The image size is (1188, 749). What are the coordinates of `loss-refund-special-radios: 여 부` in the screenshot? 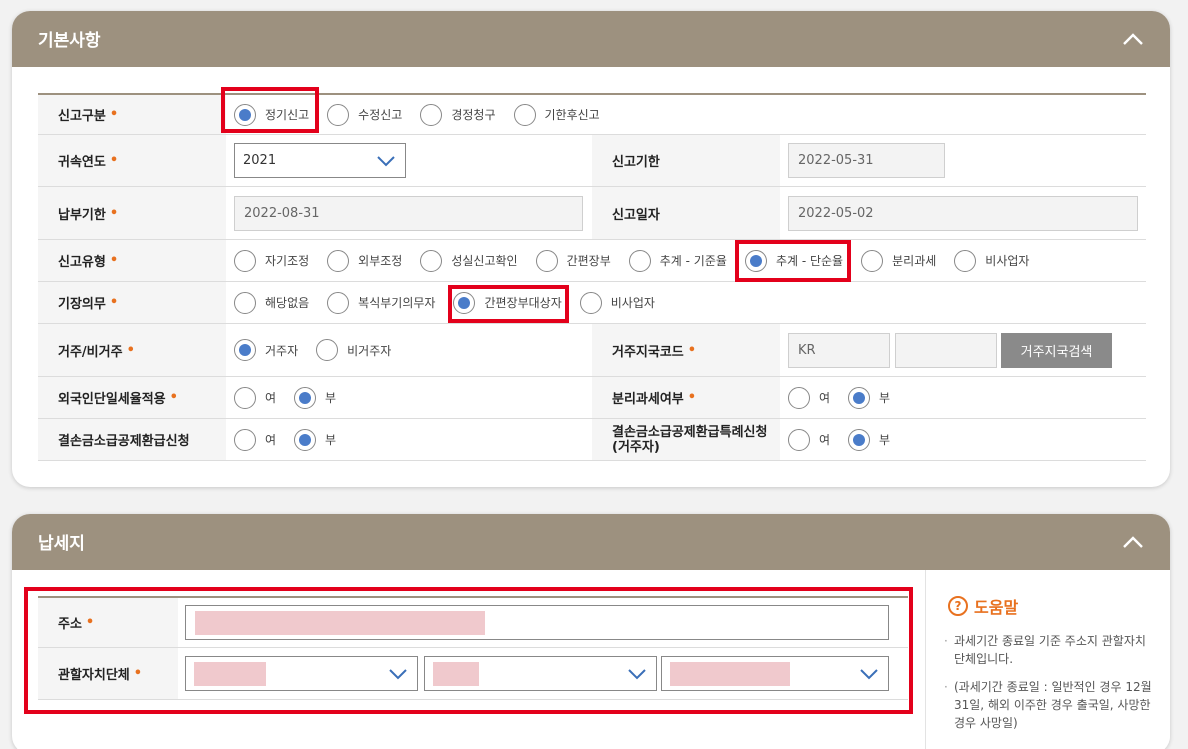 It's located at (848, 439).